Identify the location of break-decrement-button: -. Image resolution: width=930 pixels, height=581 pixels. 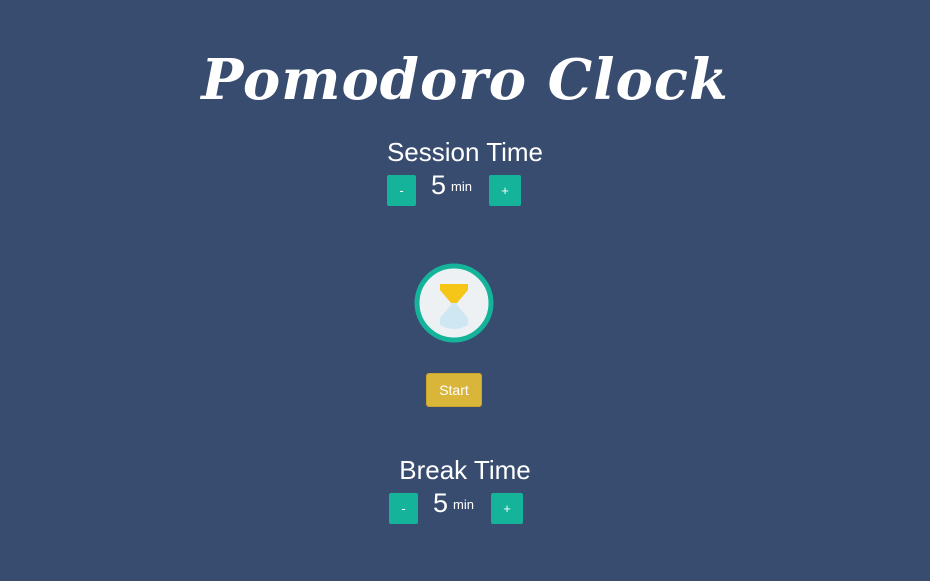
(403, 508).